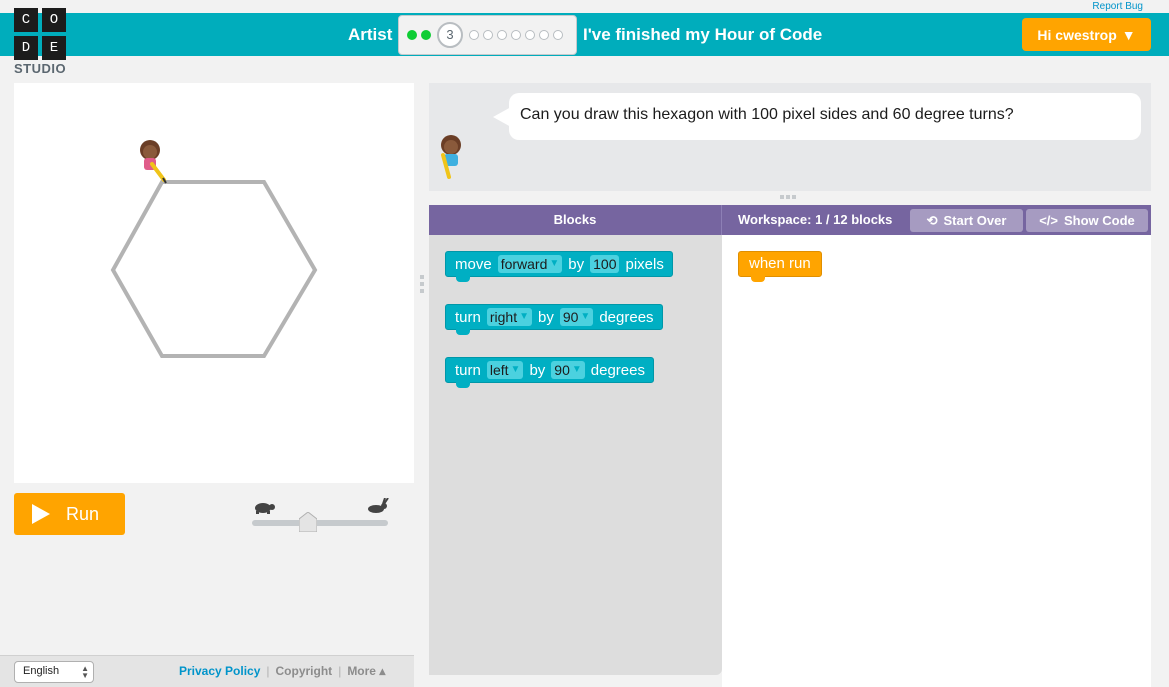  I want to click on undo-icon: ⟲, so click(932, 220).